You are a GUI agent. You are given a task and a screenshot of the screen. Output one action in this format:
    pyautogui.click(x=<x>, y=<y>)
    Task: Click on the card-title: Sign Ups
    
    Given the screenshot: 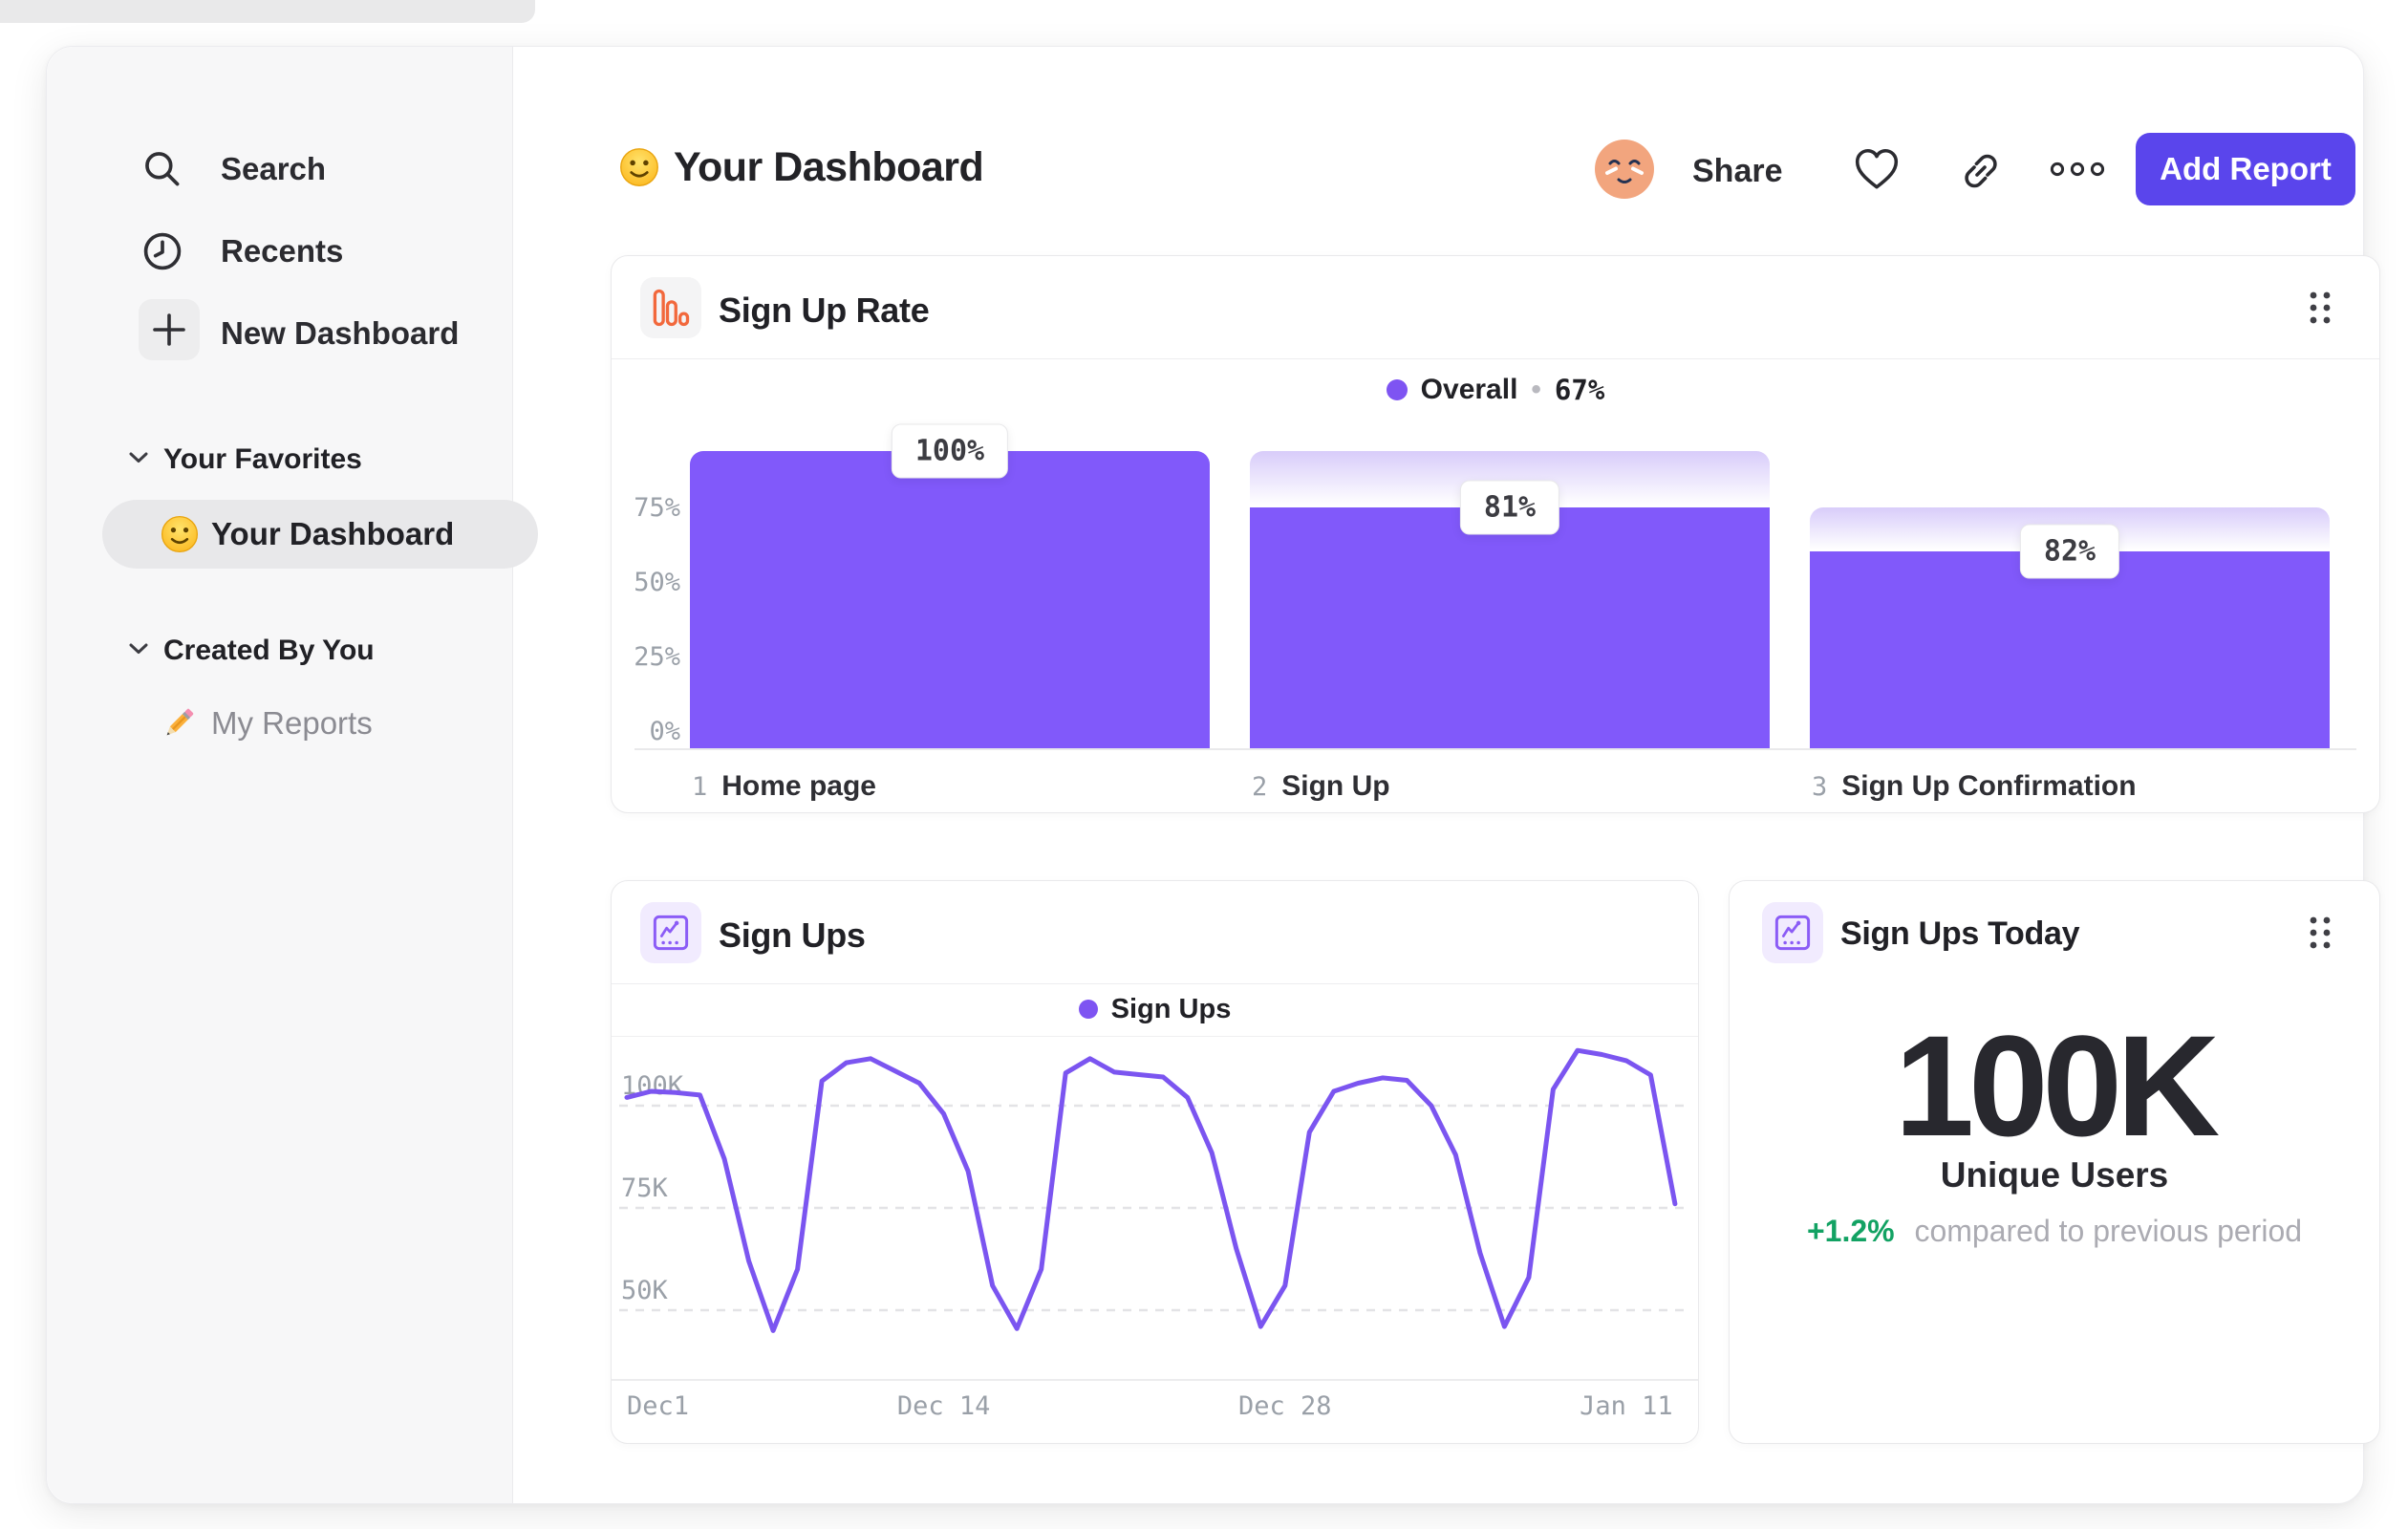 What is the action you would take?
    pyautogui.click(x=793, y=935)
    